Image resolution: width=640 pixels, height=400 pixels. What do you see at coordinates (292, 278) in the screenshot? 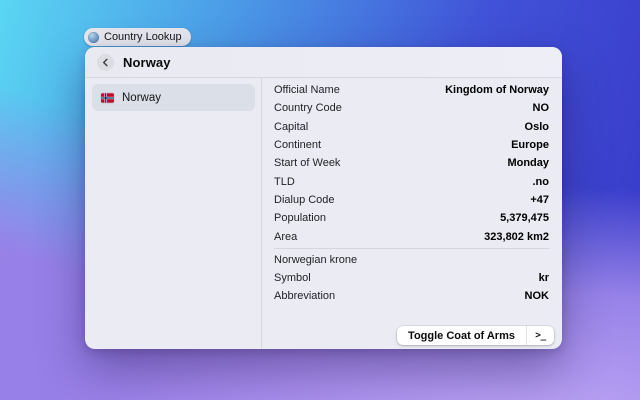
I see `row-label: Symbol` at bounding box center [292, 278].